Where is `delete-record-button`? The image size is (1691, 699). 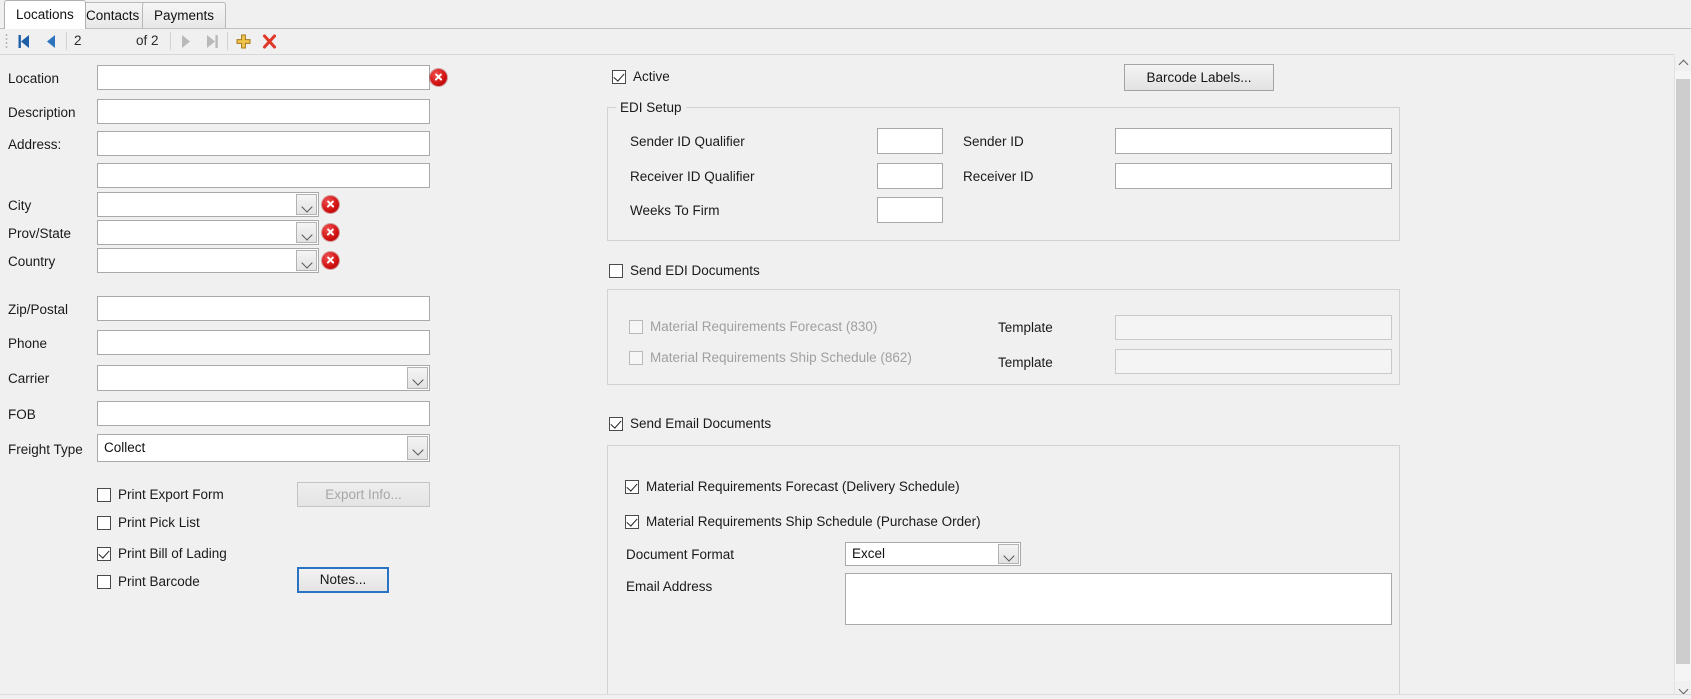
delete-record-button is located at coordinates (269, 41).